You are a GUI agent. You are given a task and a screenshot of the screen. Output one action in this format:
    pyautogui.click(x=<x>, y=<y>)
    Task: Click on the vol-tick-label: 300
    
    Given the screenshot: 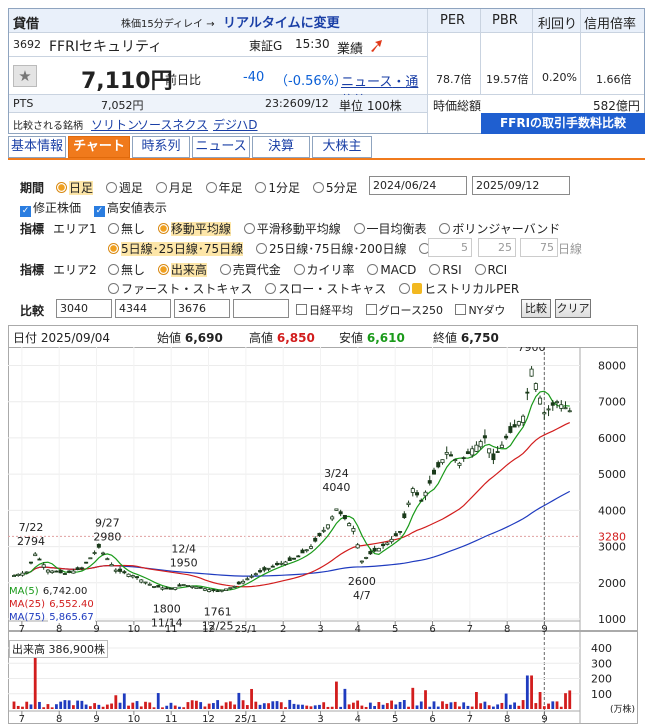 What is the action you would take?
    pyautogui.click(x=601, y=663)
    